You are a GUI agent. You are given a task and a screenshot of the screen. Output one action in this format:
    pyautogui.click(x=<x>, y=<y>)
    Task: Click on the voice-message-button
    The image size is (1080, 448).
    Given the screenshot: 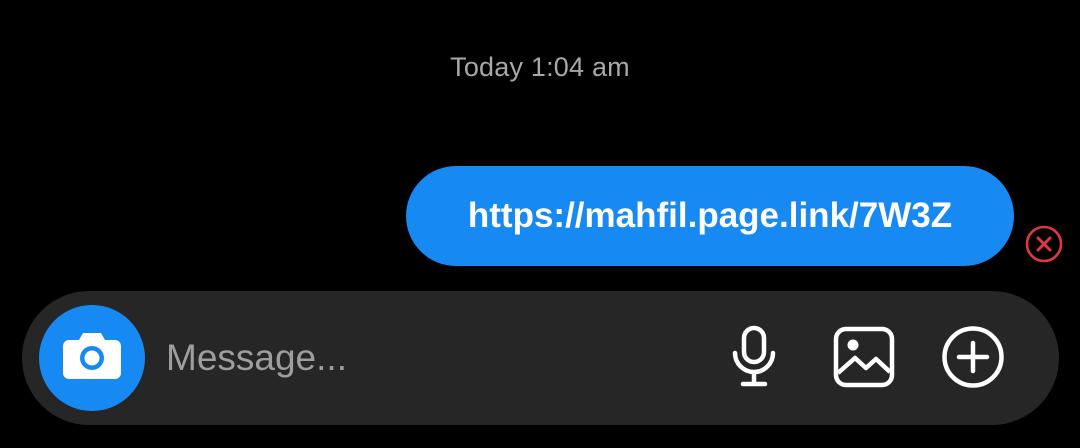 What is the action you would take?
    pyautogui.click(x=754, y=359)
    